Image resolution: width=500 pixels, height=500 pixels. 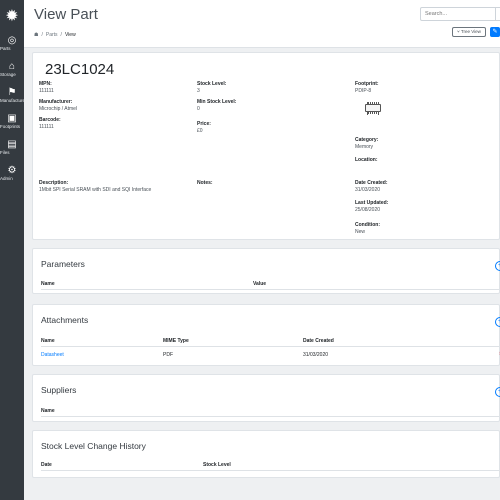 I want to click on column-header: Date, so click(x=46, y=465).